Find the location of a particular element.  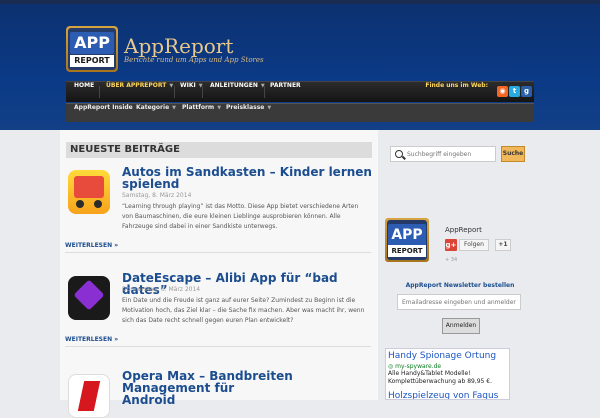

ad-url-text: my-spyware.de is located at coordinates (418, 366).